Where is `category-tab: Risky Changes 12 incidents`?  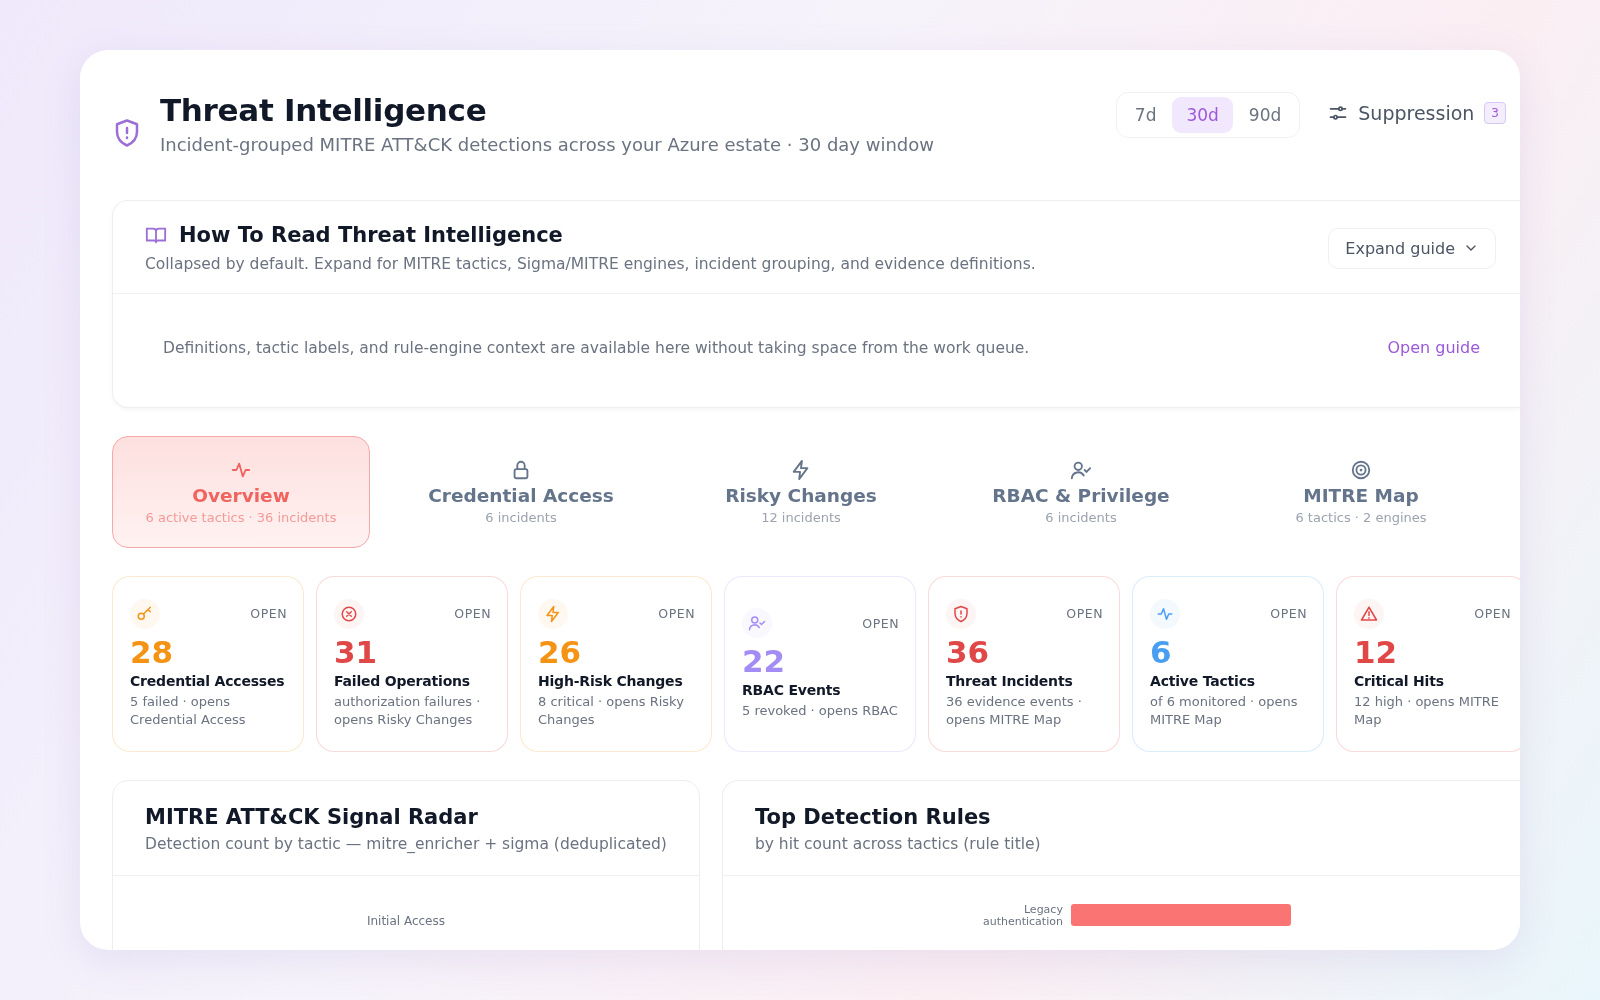 category-tab: Risky Changes 12 incidents is located at coordinates (801, 492).